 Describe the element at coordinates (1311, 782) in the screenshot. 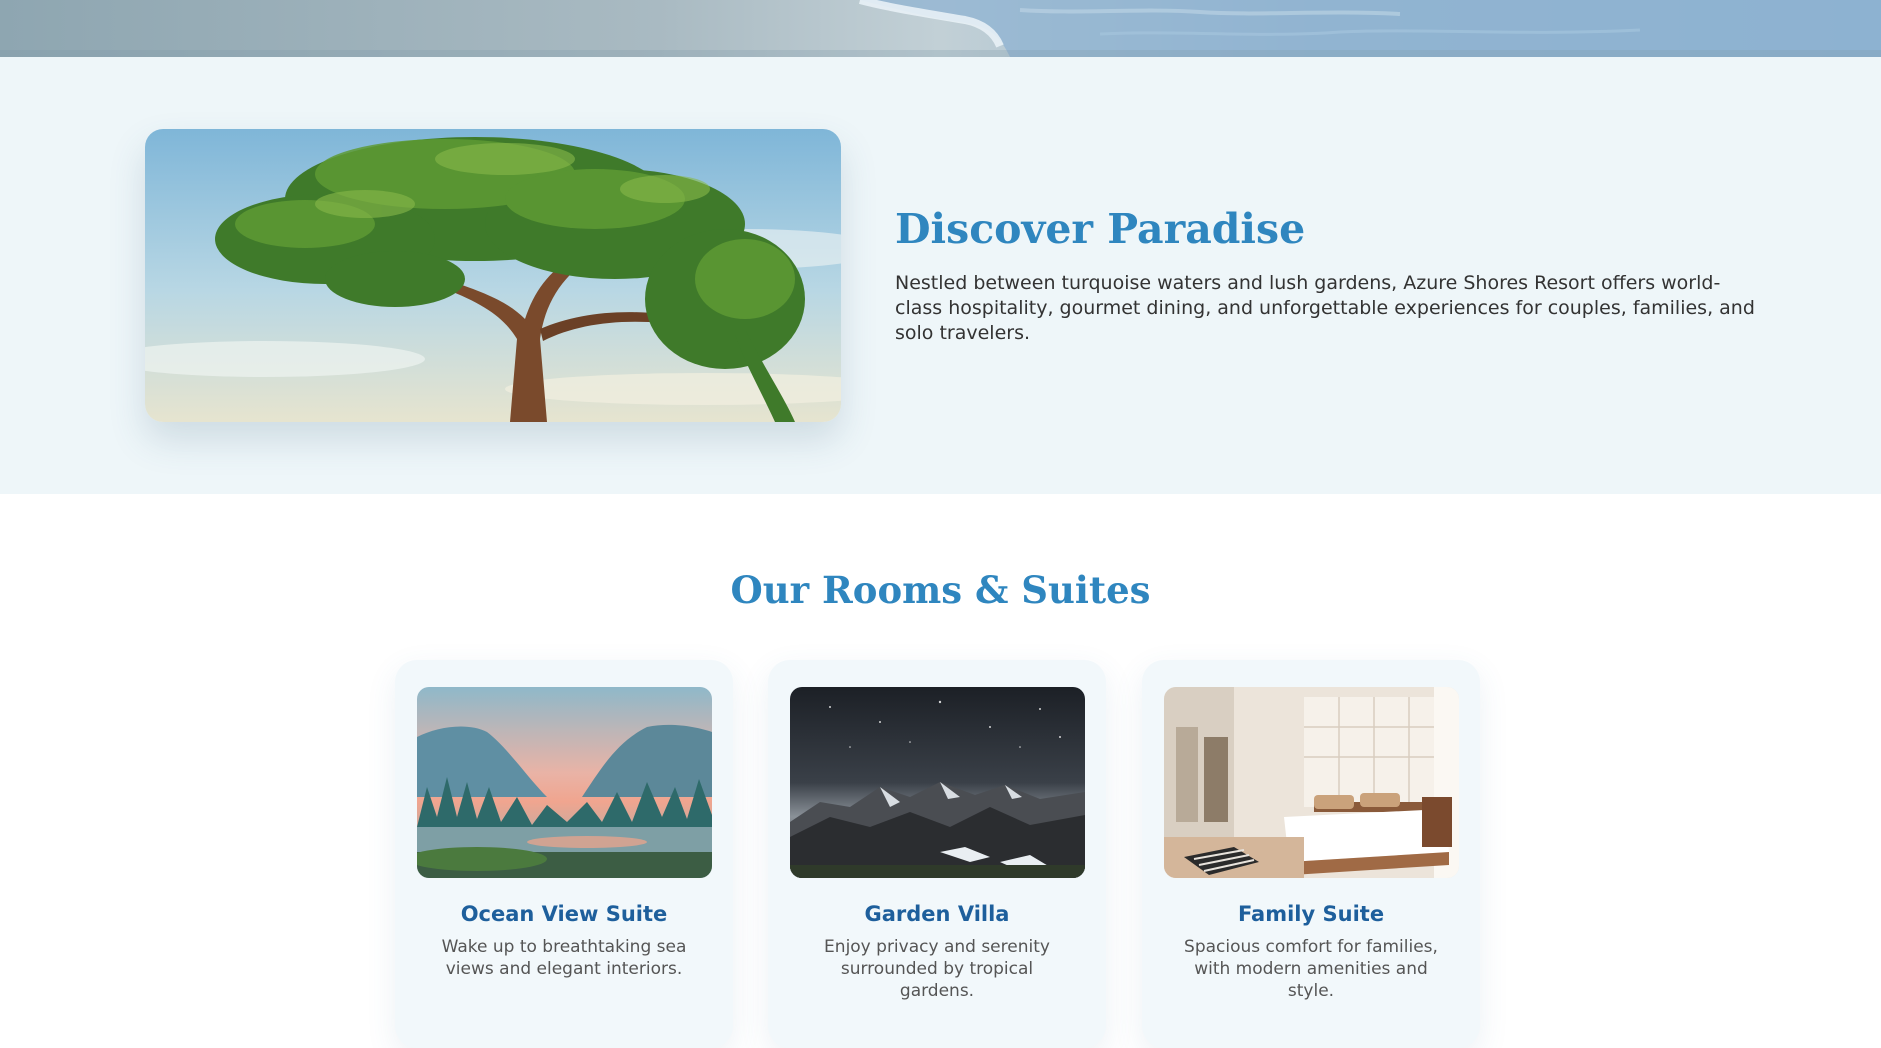

I see `room-photo-family-suite` at that location.